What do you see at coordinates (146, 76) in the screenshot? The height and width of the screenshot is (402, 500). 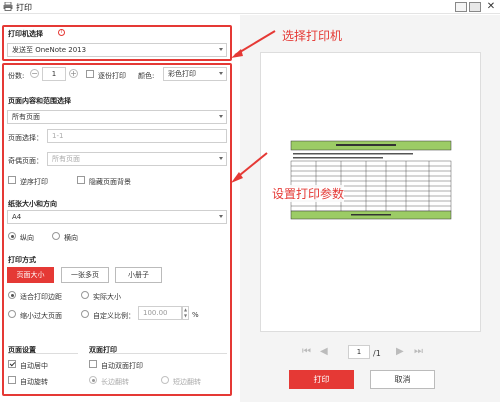 I see `color-label: 颜色:` at bounding box center [146, 76].